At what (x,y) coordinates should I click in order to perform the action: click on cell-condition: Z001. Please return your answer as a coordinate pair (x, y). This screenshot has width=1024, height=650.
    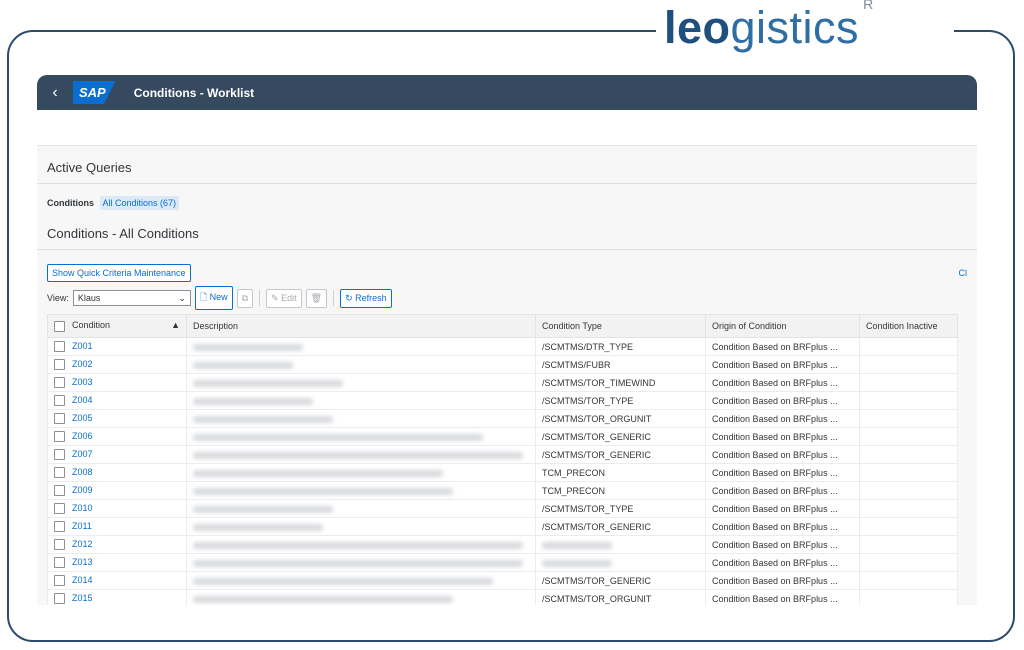
    Looking at the image, I should click on (117, 346).